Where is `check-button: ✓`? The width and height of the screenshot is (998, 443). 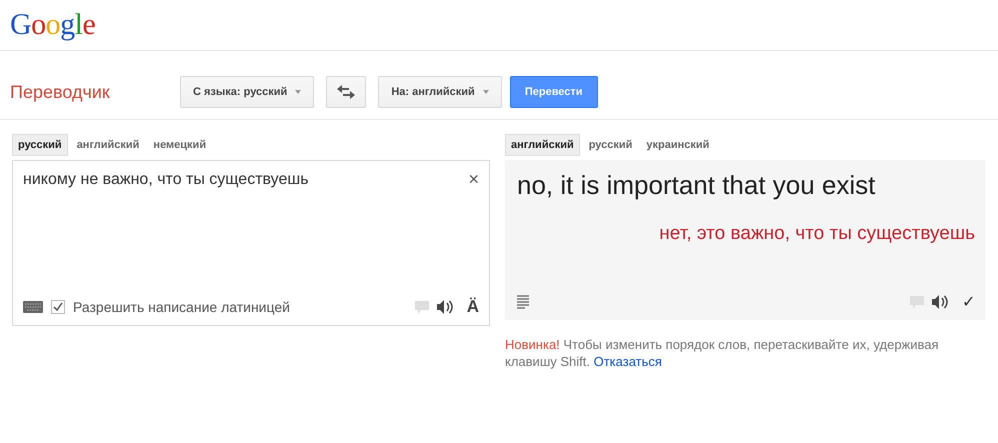
check-button: ✓ is located at coordinates (965, 302).